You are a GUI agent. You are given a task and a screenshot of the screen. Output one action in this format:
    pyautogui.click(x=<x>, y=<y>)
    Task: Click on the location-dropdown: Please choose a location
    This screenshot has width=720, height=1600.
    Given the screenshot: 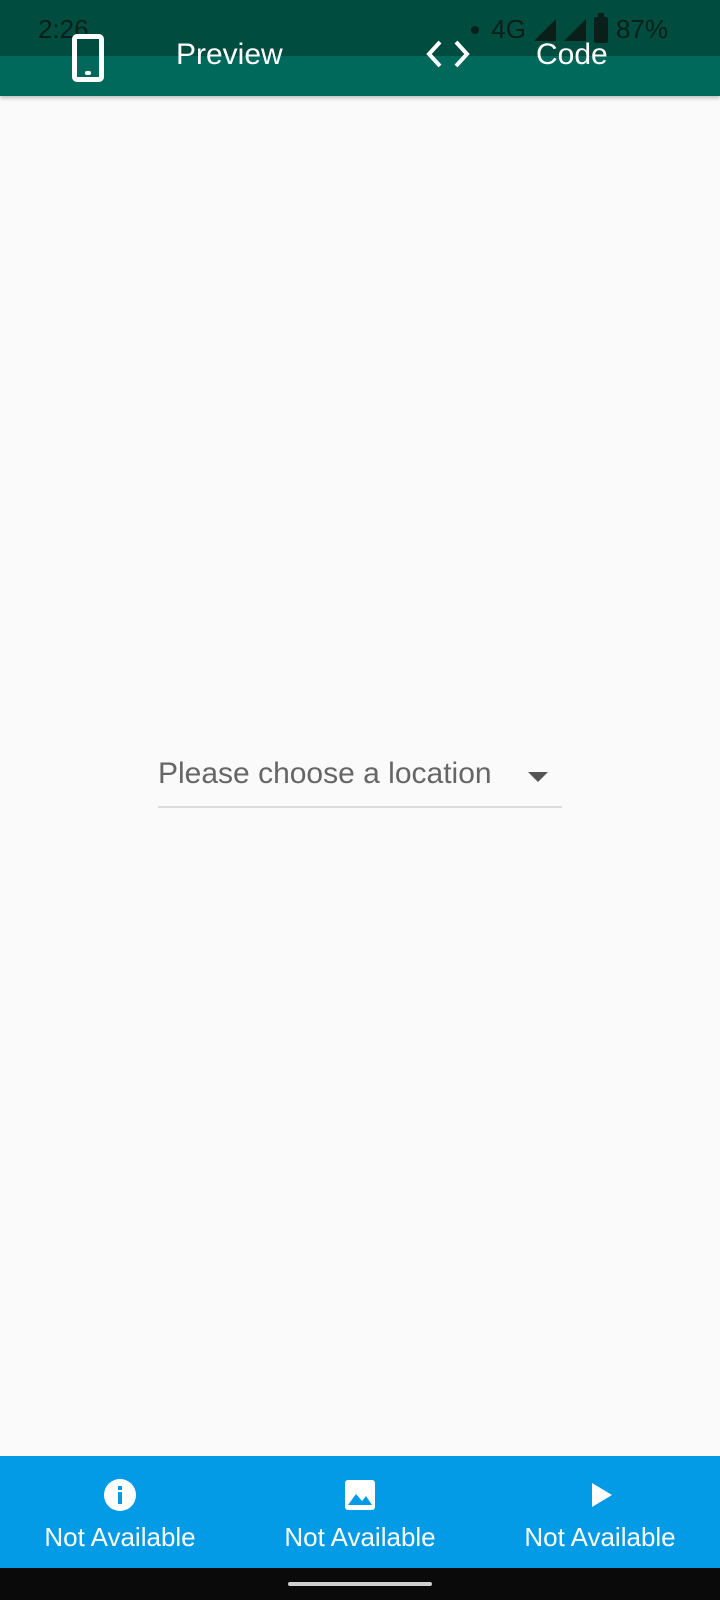 What is the action you would take?
    pyautogui.click(x=360, y=780)
    